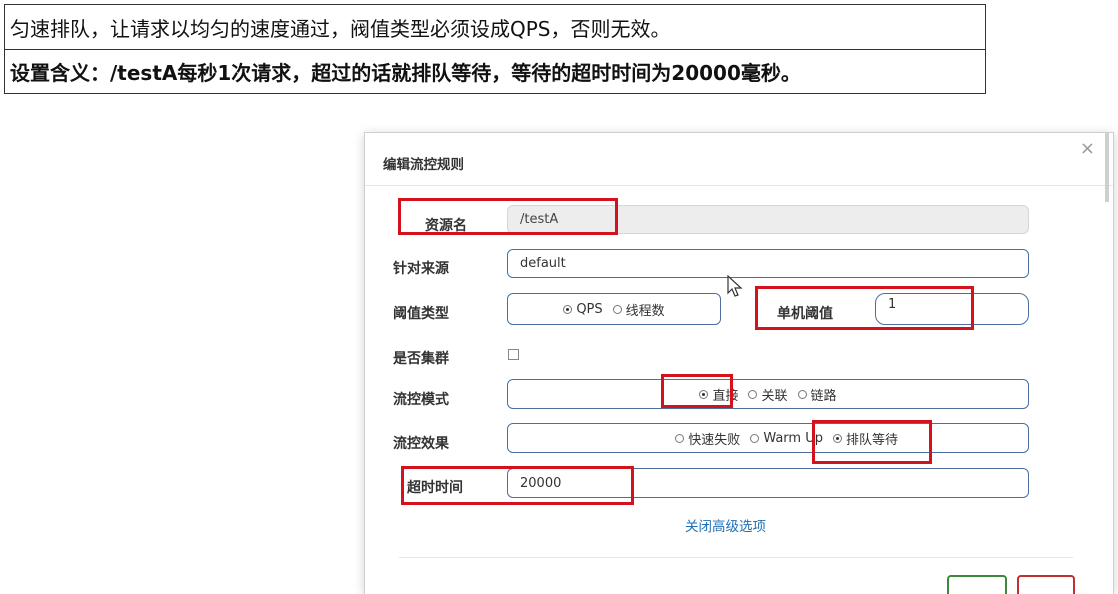 This screenshot has width=1118, height=594. Describe the element at coordinates (1107, 167) in the screenshot. I see `scrollbar` at that location.